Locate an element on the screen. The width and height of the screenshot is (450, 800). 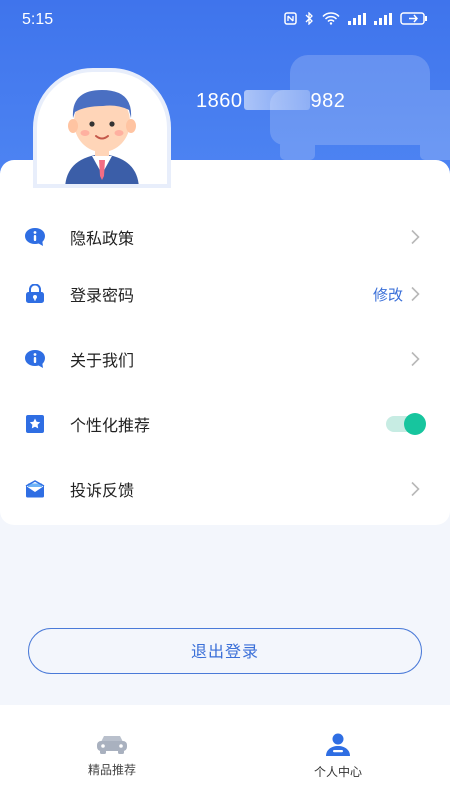
phone-number: 1860 982 is located at coordinates (270, 101).